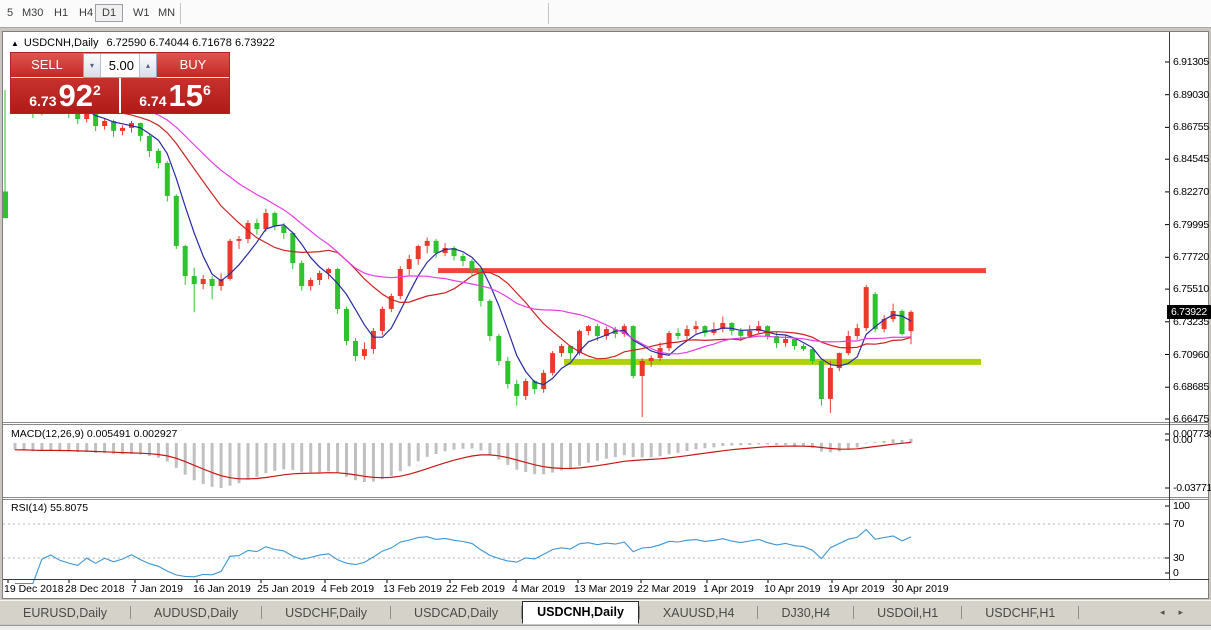 The width and height of the screenshot is (1211, 630). I want to click on timeframe-button-m30: M30, so click(32, 13).